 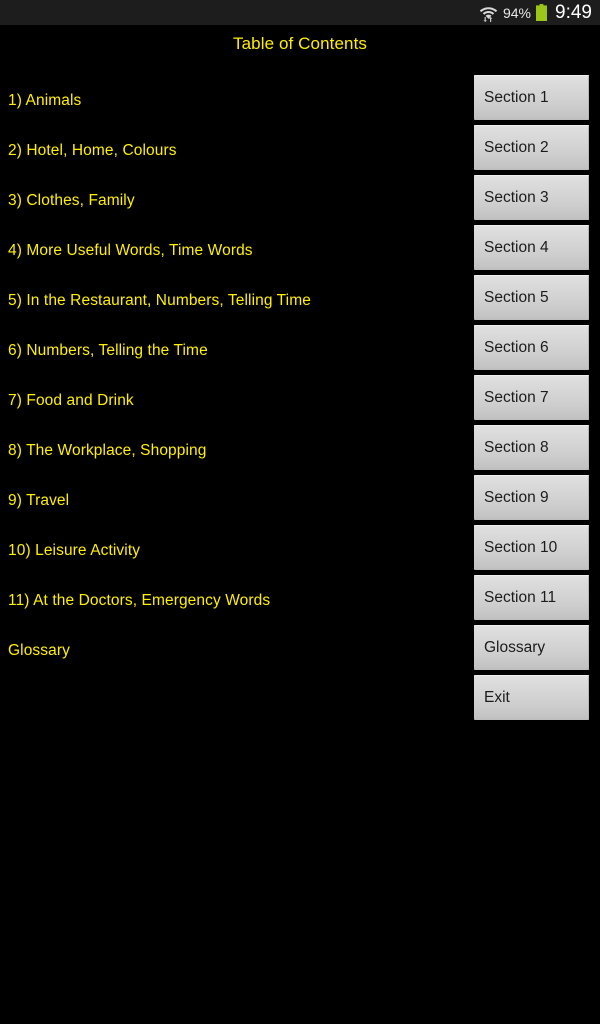 I want to click on list-item: 11) At the Doctors, Emergency Words, so click(x=230, y=601).